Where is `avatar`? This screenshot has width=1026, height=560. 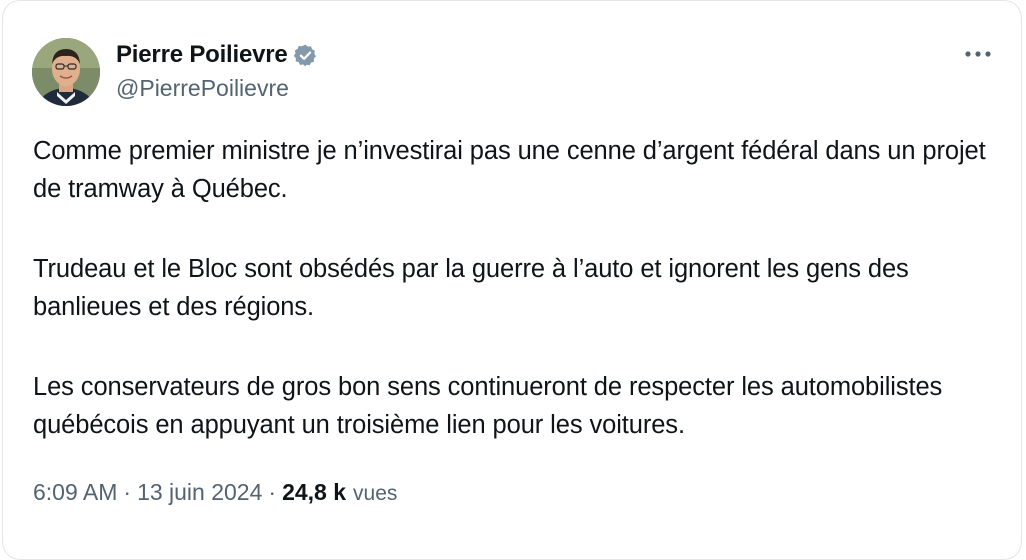 avatar is located at coordinates (66, 72).